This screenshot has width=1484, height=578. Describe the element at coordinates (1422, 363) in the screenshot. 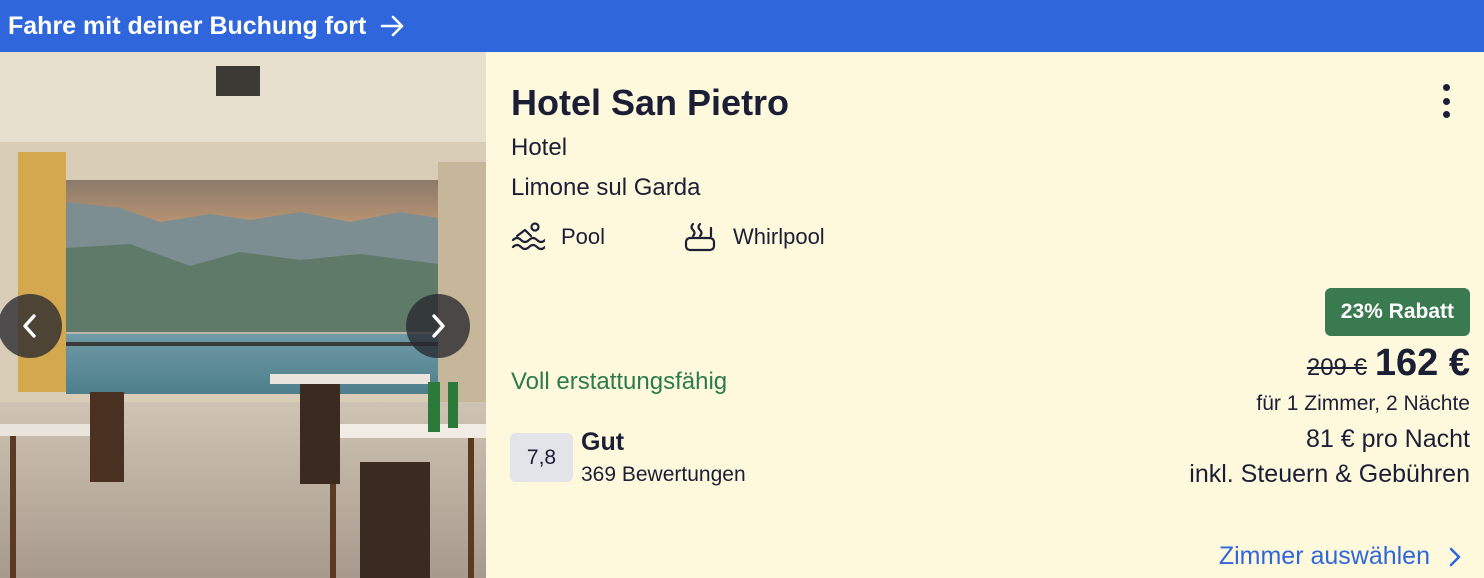

I see `current-price: 162 €` at that location.